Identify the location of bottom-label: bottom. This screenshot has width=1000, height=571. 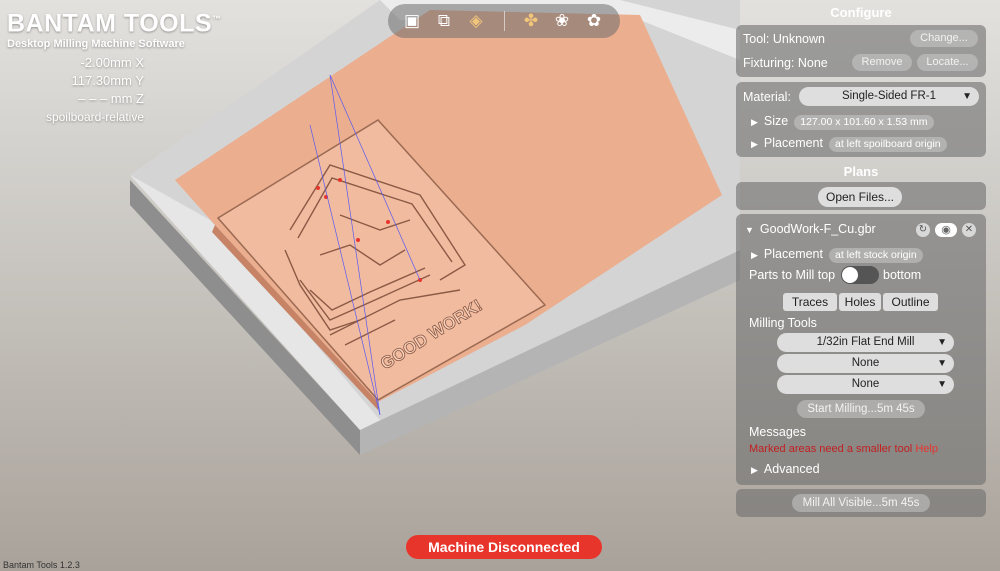
(902, 275).